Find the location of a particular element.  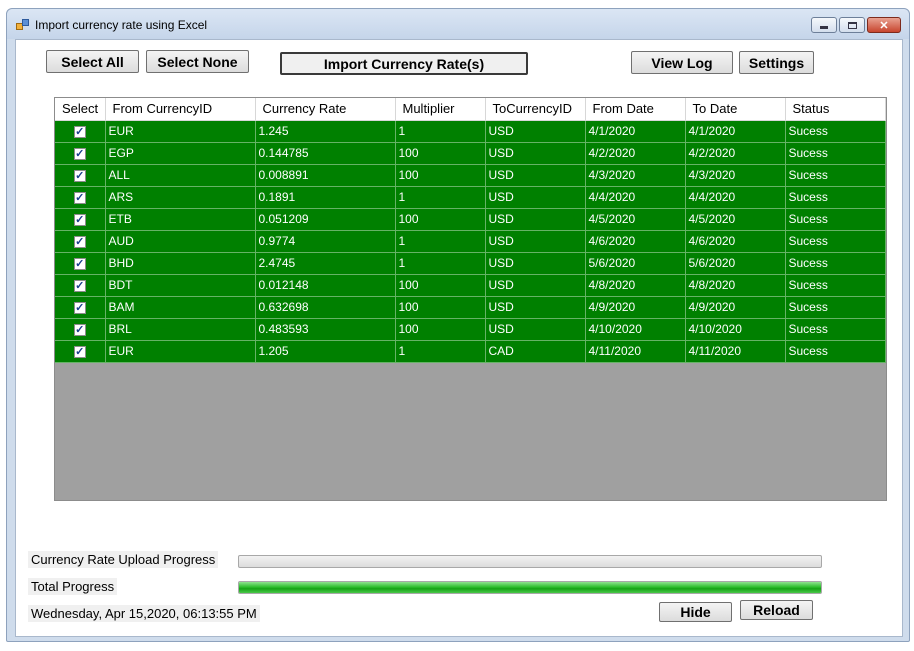

table-row: ✓ BHD 2.4745 1 USD 5/6/2020 5/6/2020 Sucess is located at coordinates (470, 263).